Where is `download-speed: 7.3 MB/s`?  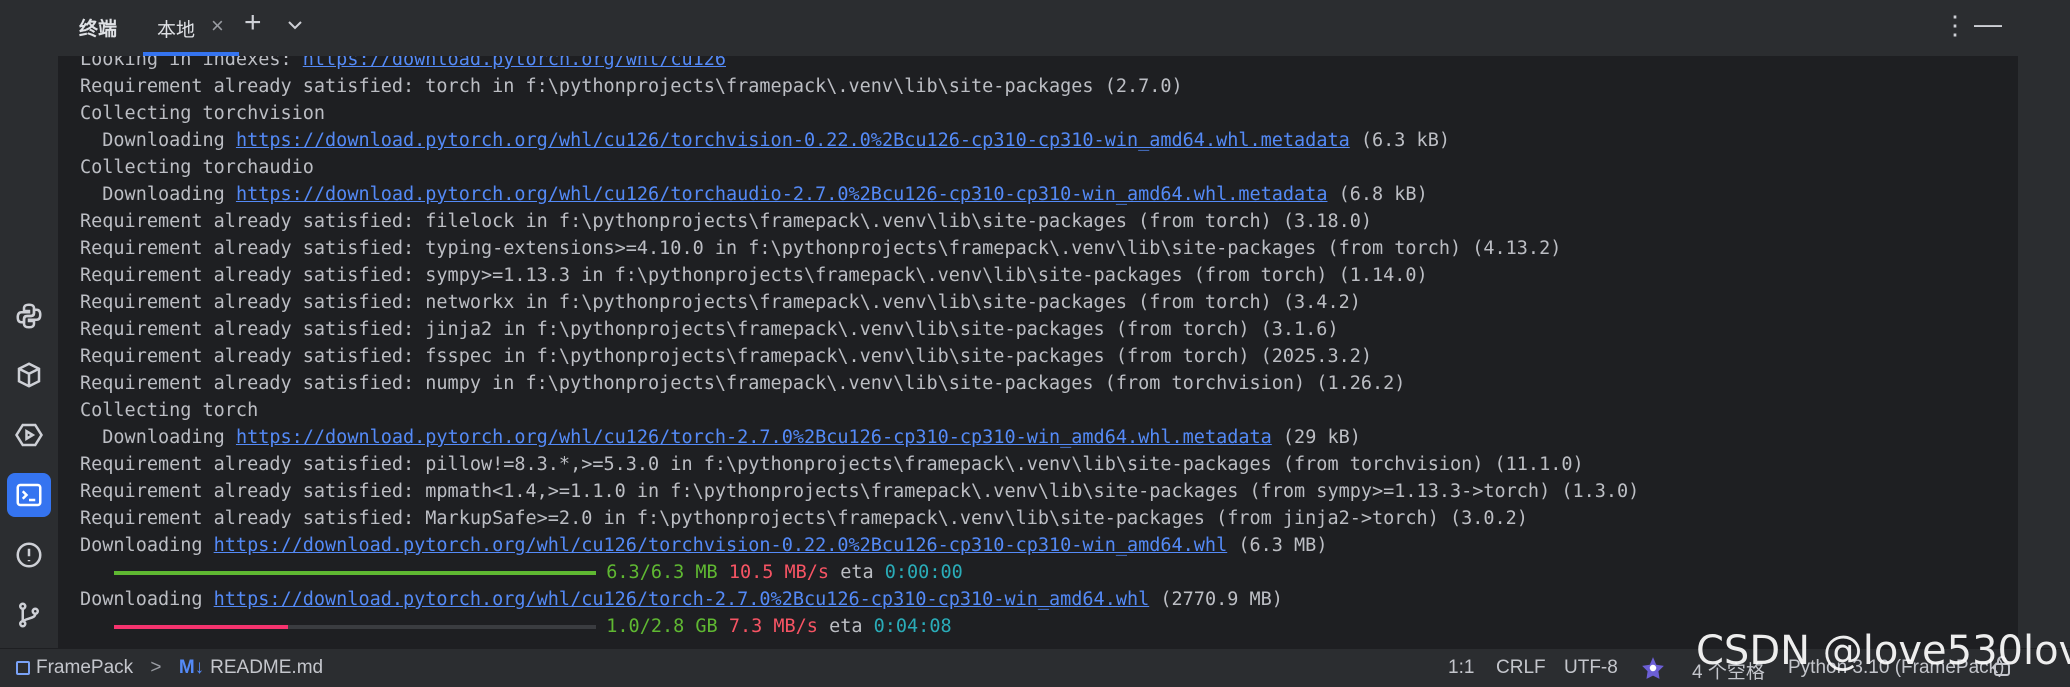 download-speed: 7.3 MB/s is located at coordinates (773, 626).